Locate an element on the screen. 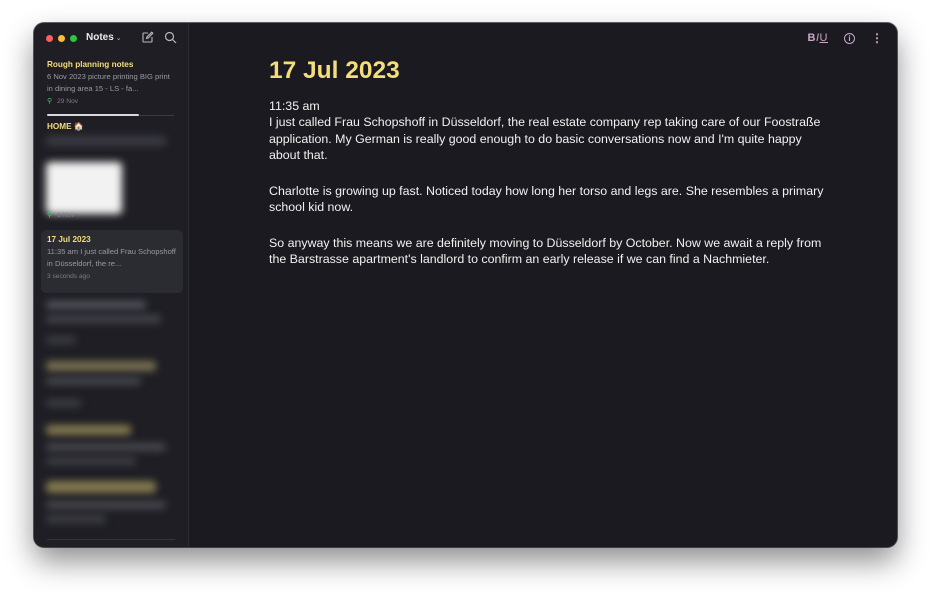 This screenshot has height=592, width=931. note-meta: ⚲ 29 Nov is located at coordinates (112, 102).